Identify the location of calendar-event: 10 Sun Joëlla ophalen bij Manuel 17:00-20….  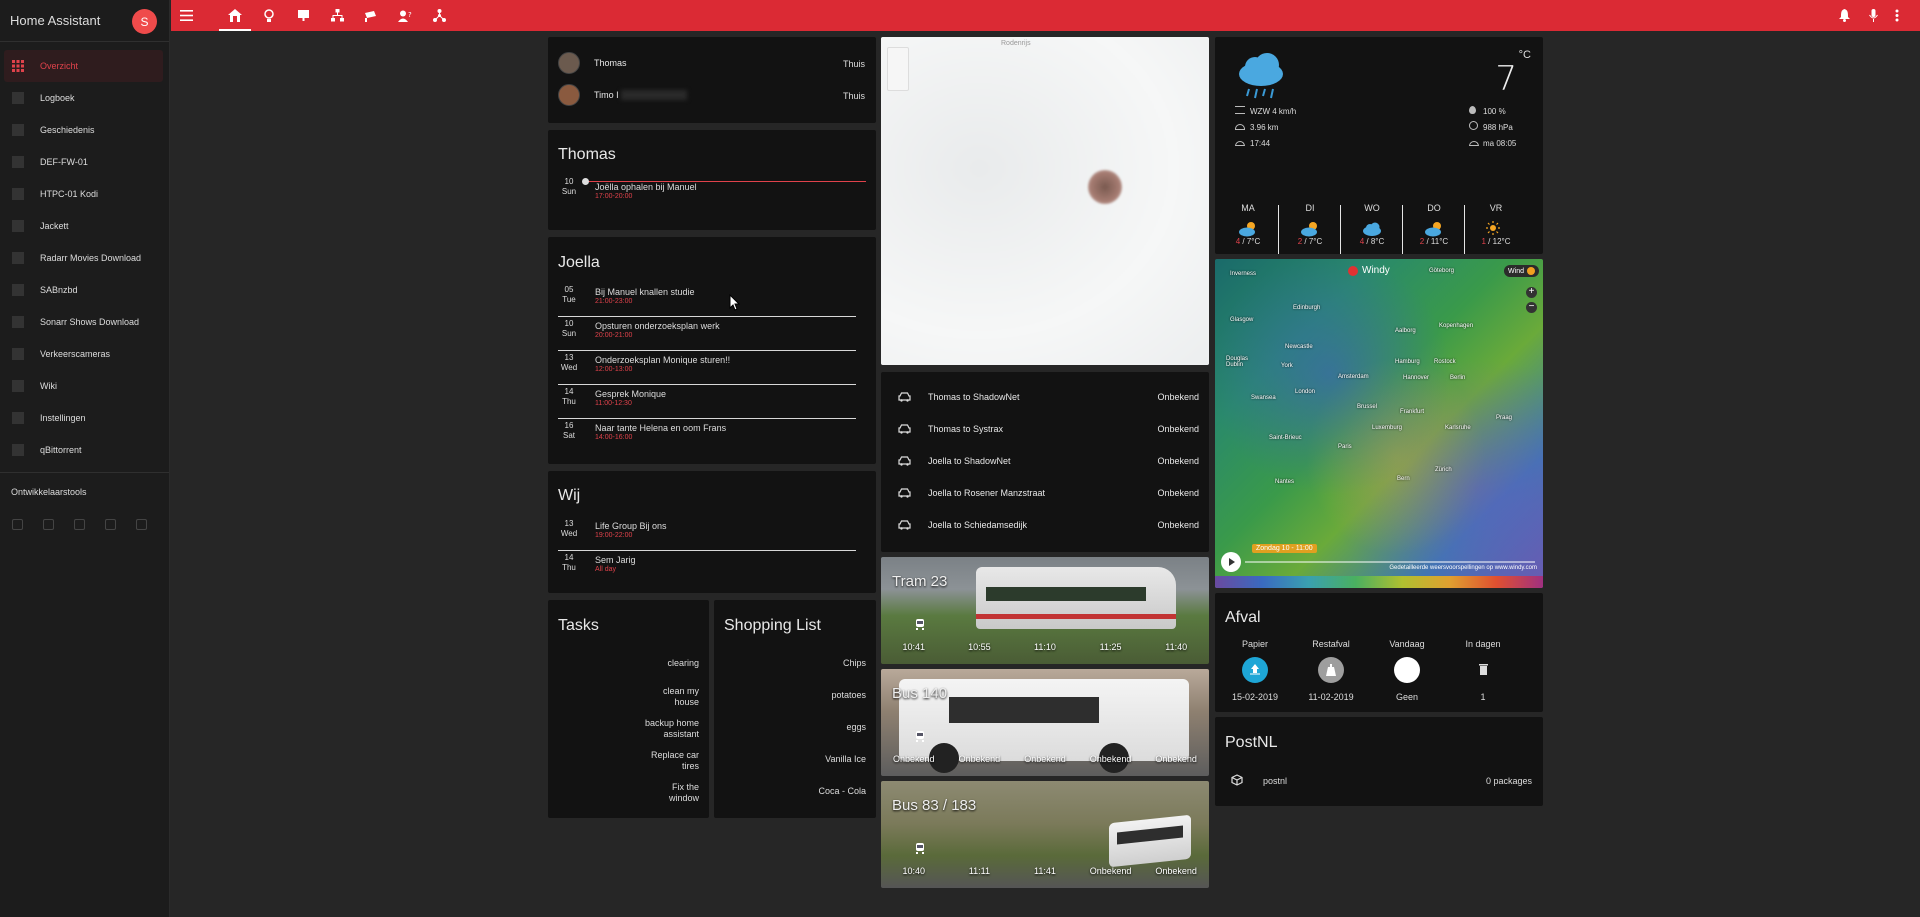
(707, 192).